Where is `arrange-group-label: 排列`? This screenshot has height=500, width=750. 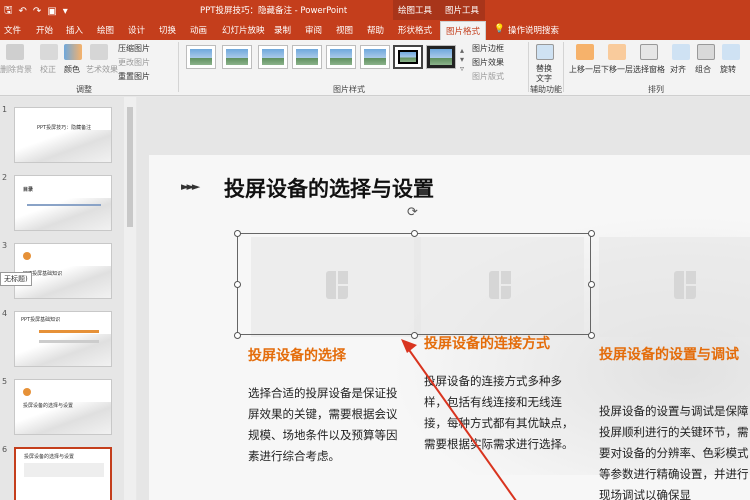
arrange-group-label: 排列 is located at coordinates (656, 89).